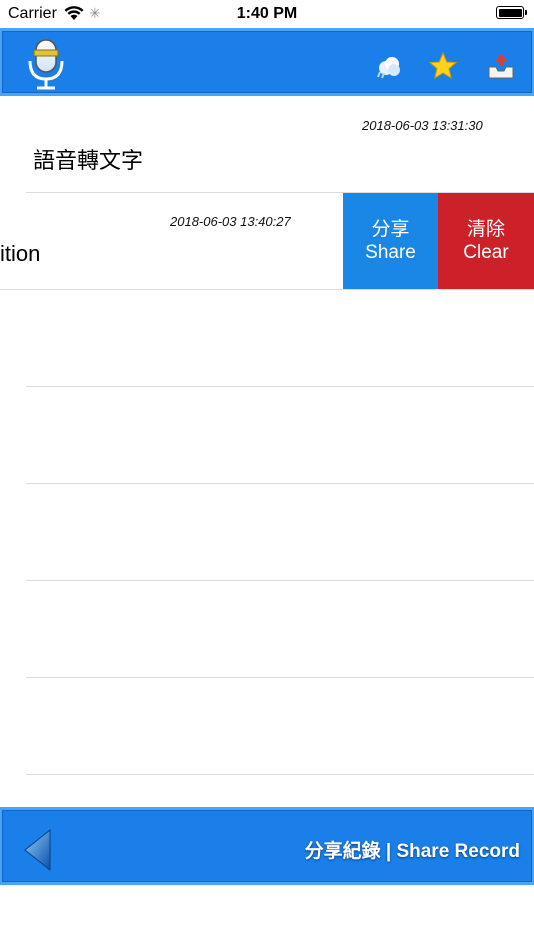 Image resolution: width=534 pixels, height=950 pixels. What do you see at coordinates (38, 850) in the screenshot?
I see `back-triangle-icon` at bounding box center [38, 850].